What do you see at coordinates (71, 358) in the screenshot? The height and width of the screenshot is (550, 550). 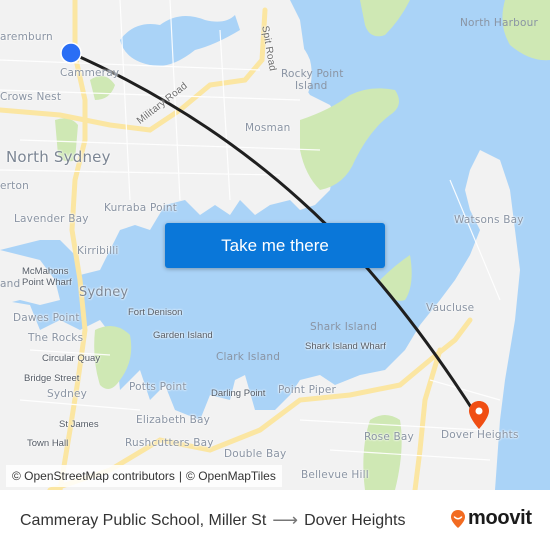 I see `map-label-circular-quay: Circular Quay` at bounding box center [71, 358].